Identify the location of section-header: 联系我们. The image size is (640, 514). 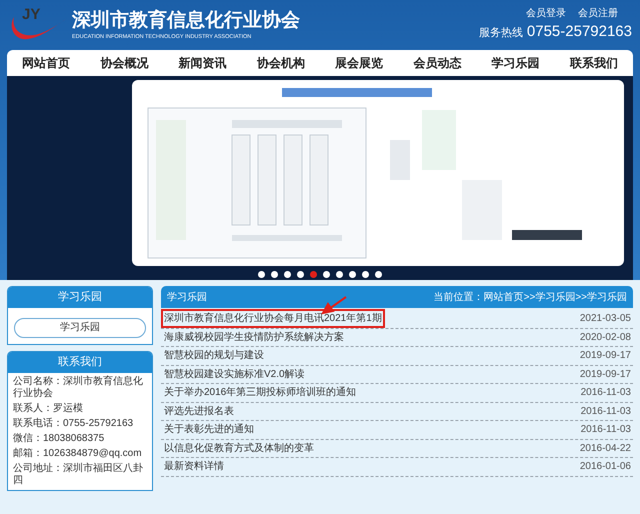
(80, 362).